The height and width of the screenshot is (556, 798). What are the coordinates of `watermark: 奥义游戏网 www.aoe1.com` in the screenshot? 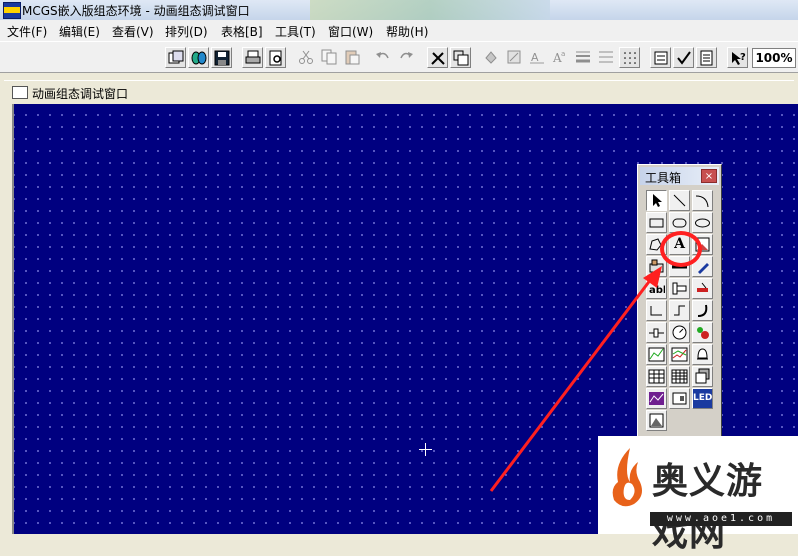 It's located at (698, 495).